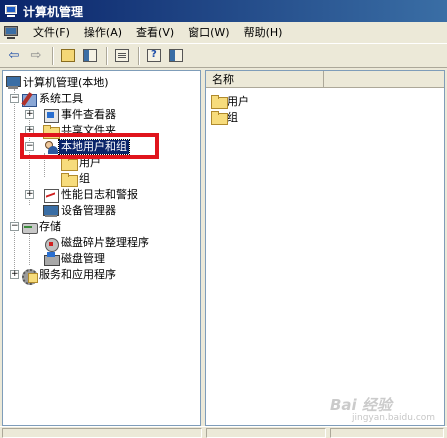  Describe the element at coordinates (223, 11) in the screenshot. I see `title-bar: 计算机管理` at that location.